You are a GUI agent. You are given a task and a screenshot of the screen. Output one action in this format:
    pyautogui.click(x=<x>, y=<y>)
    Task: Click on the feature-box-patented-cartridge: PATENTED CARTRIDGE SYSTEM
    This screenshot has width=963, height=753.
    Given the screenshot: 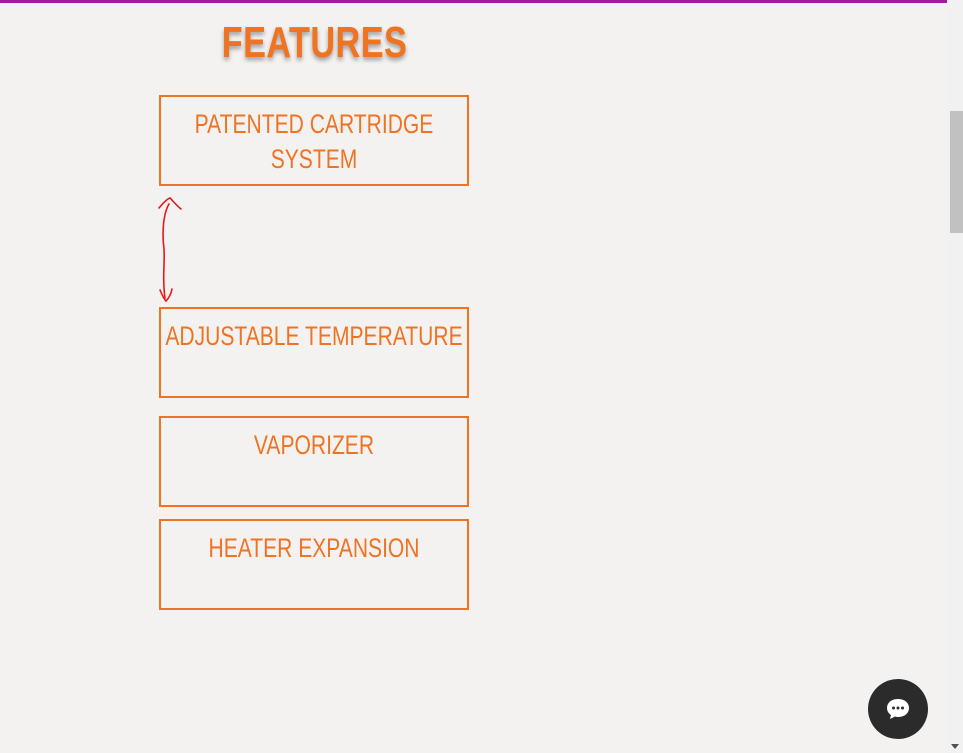 What is the action you would take?
    pyautogui.click(x=314, y=140)
    